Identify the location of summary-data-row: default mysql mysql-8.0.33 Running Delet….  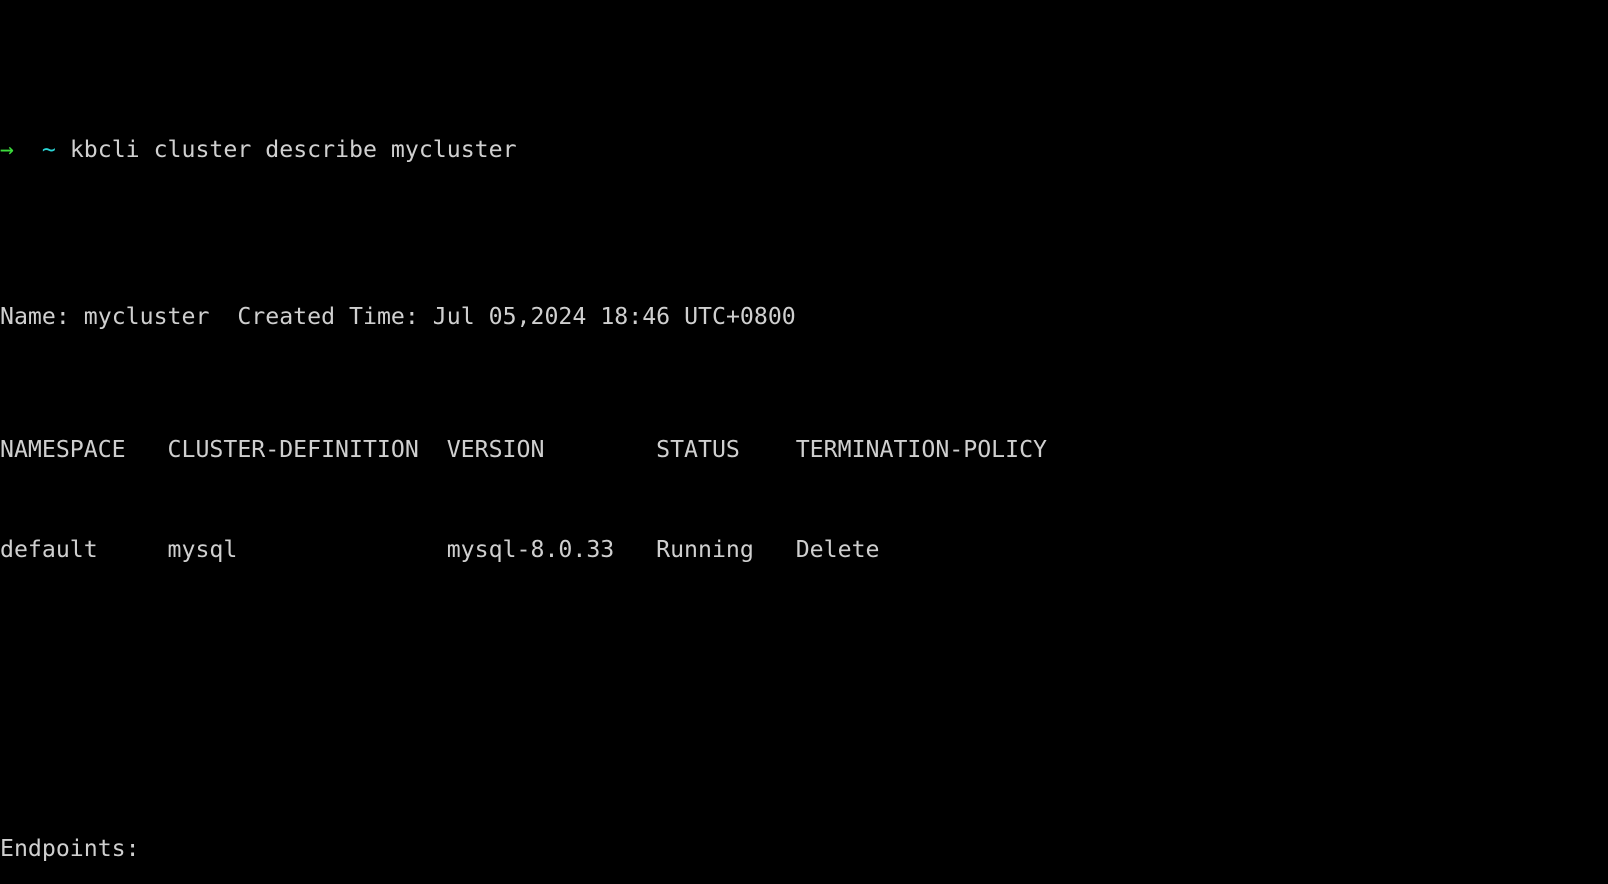
(440, 549).